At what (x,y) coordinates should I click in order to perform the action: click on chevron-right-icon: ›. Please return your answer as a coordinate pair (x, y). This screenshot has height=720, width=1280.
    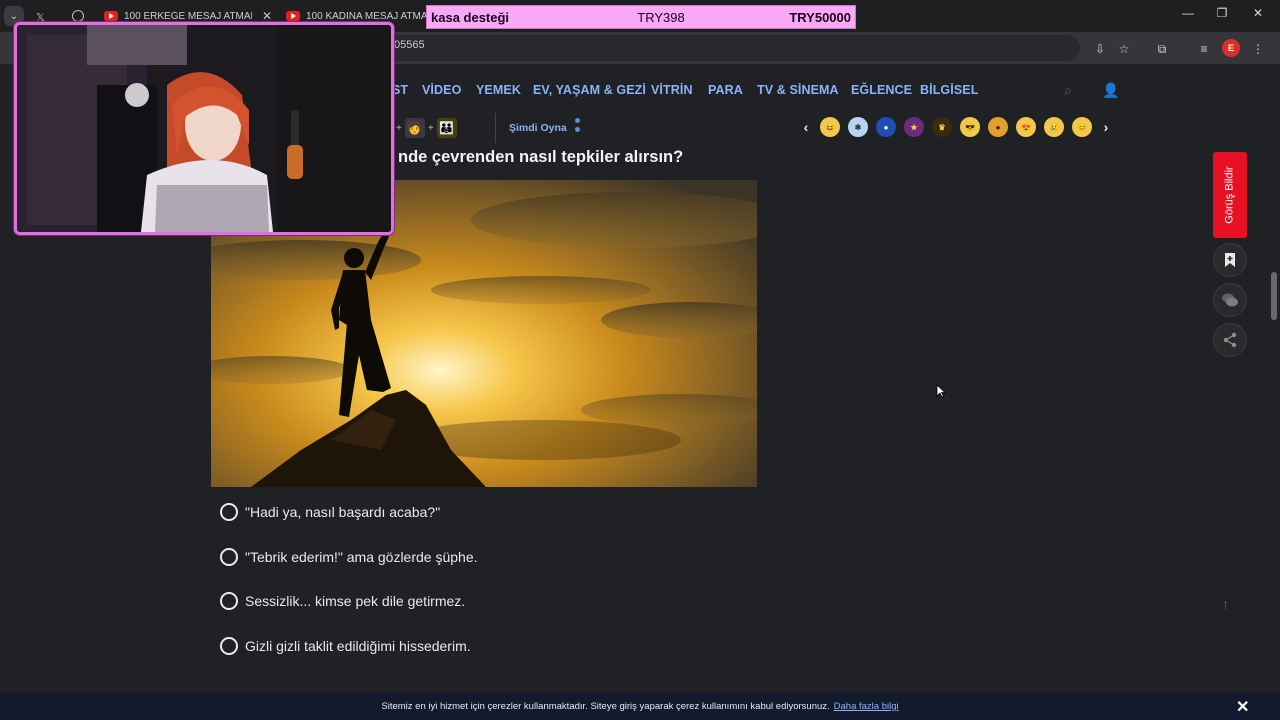
    Looking at the image, I should click on (1106, 127).